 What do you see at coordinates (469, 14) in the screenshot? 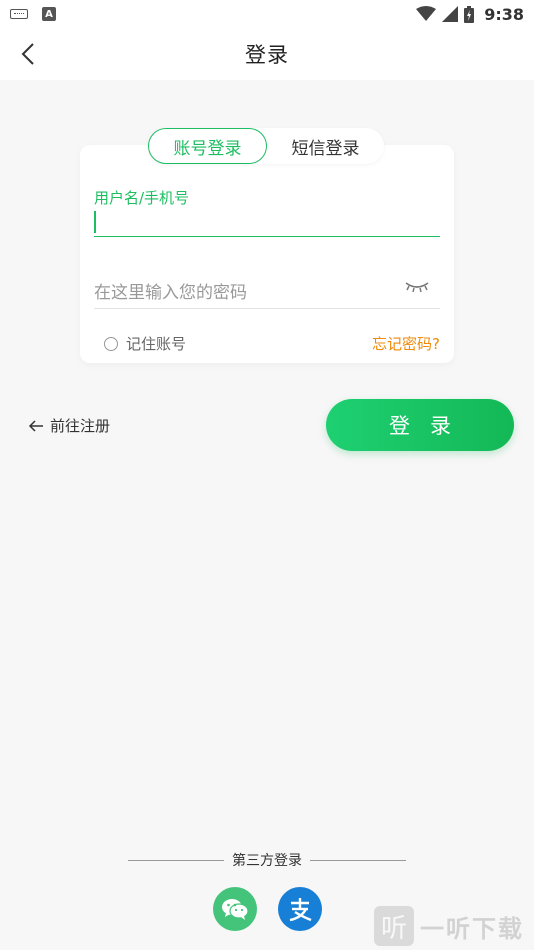
I see `battery-icon` at bounding box center [469, 14].